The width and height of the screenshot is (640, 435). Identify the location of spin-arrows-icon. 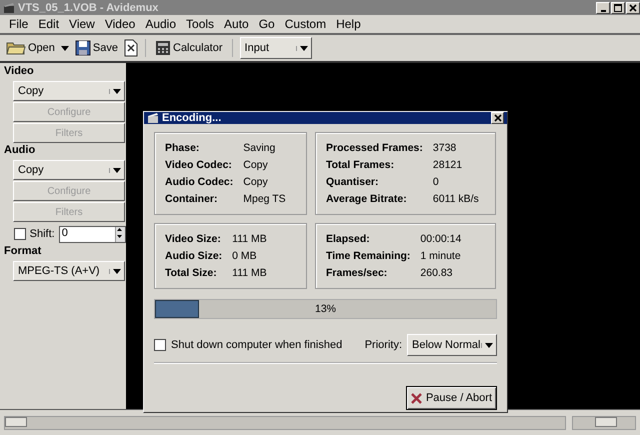
(119, 232).